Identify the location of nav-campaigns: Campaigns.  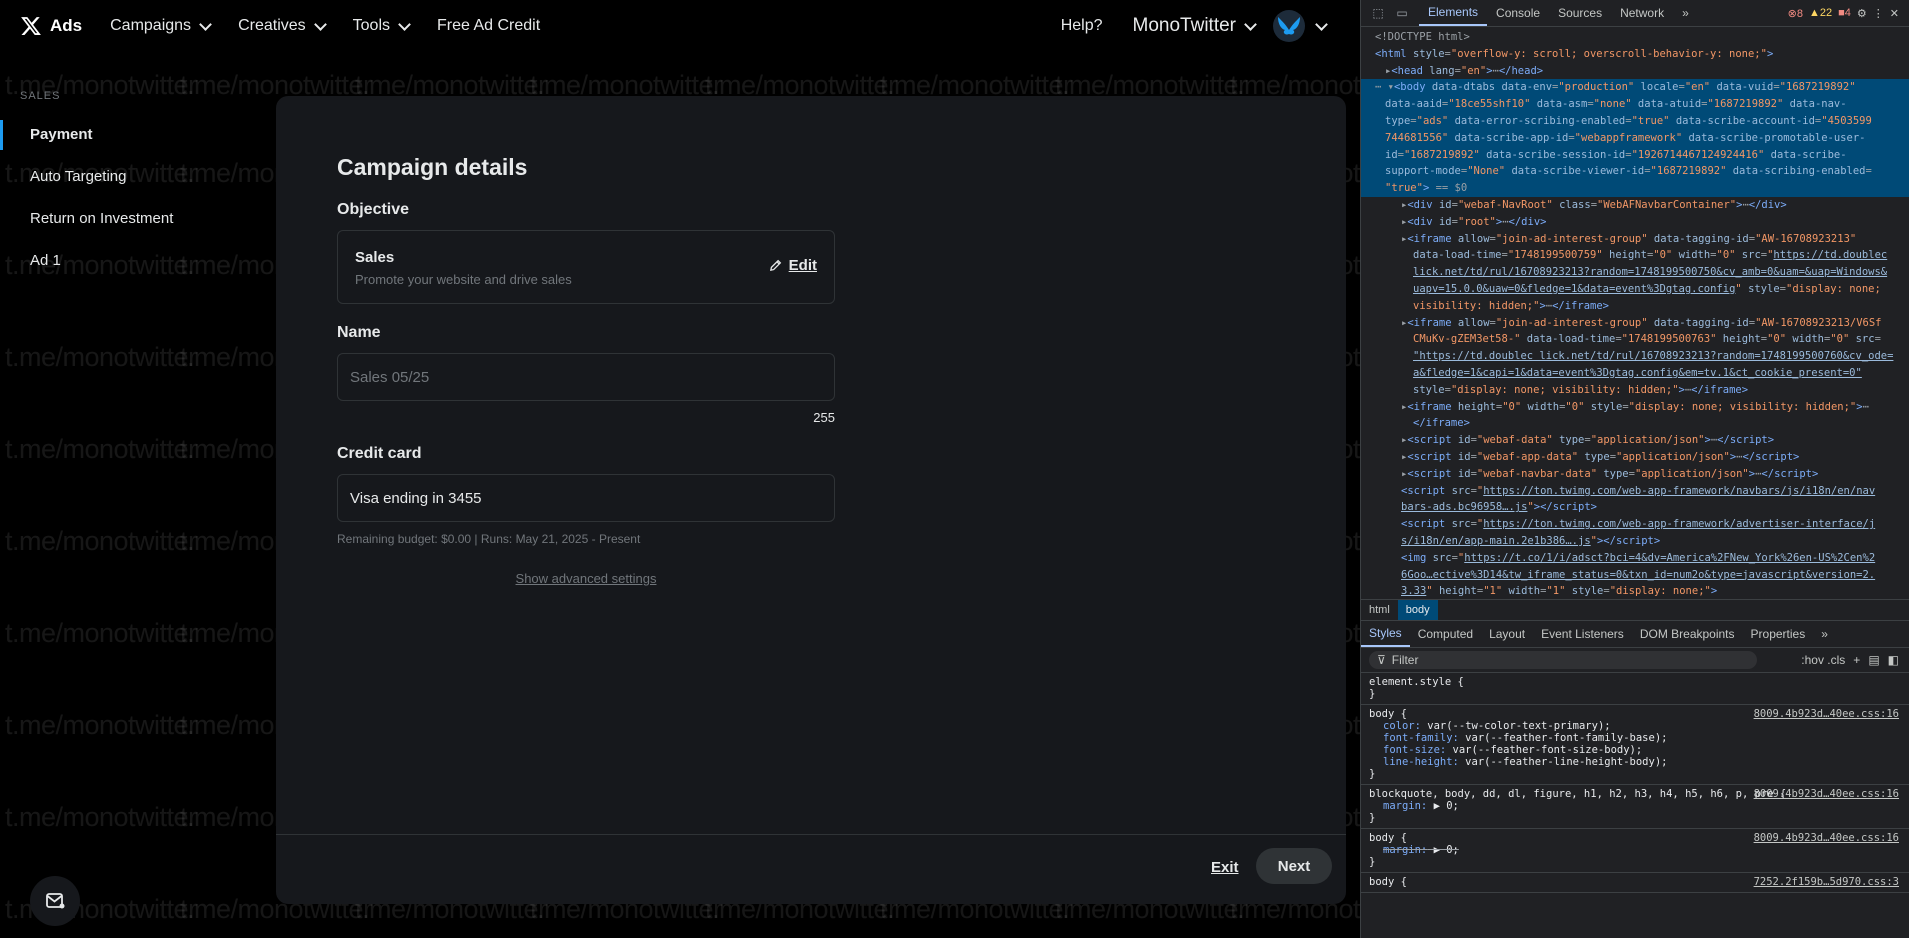
(161, 26).